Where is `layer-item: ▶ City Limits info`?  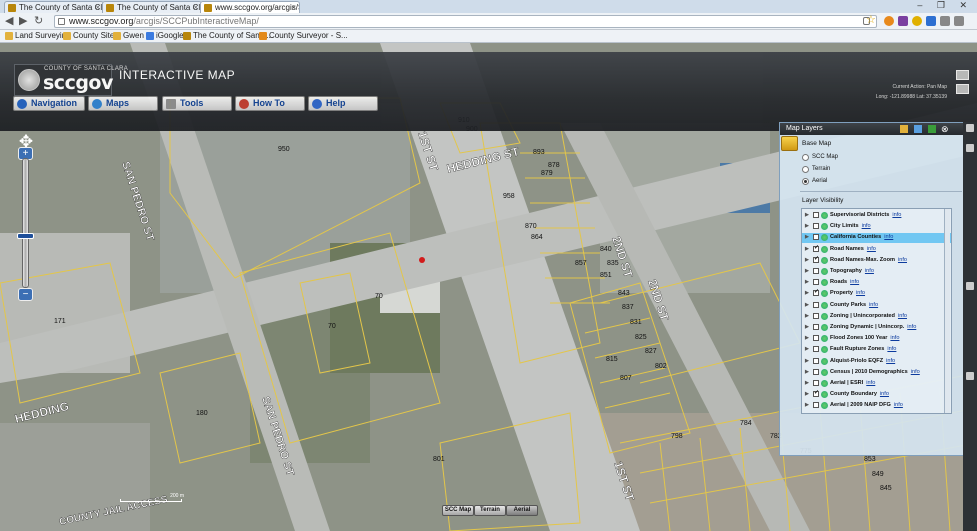
layer-item: ▶ City Limits info is located at coordinates (876, 227).